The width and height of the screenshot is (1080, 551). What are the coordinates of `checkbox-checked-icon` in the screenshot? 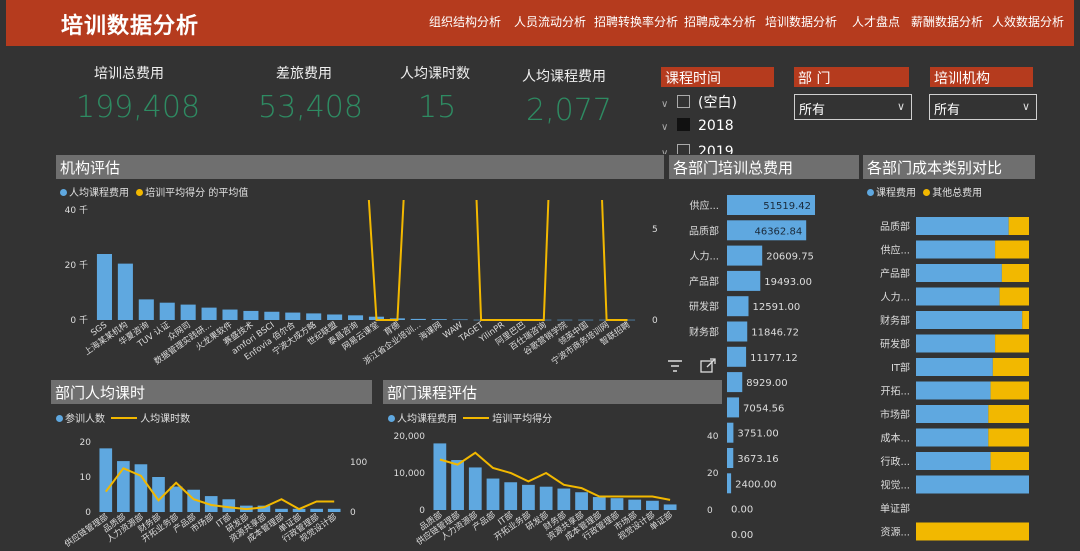 It's located at (683, 124).